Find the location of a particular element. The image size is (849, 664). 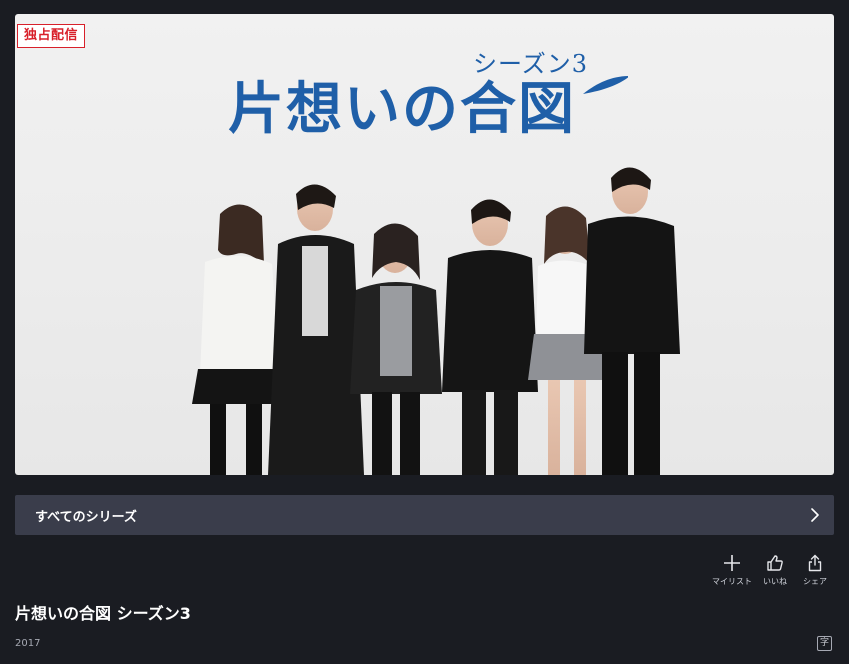

action-bar: マイリスト いいね シェア is located at coordinates (772, 569).